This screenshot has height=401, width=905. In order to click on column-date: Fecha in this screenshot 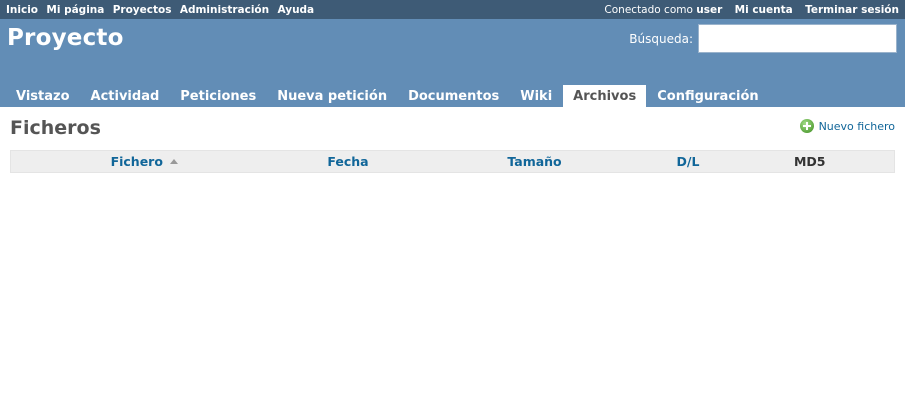, I will do `click(348, 161)`.